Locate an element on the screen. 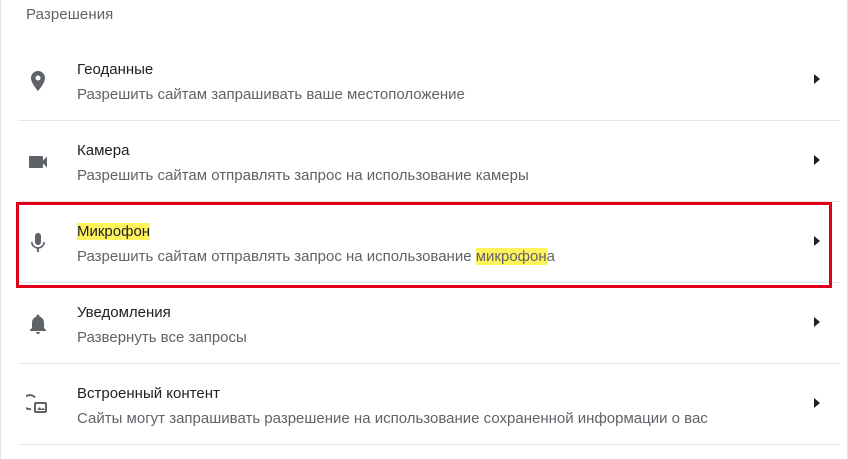  section-title: Разрешения is located at coordinates (70, 14).